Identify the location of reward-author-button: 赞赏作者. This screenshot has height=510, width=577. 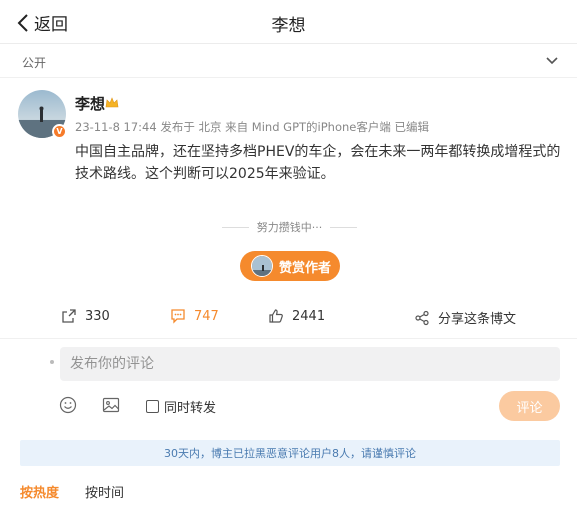
(290, 266).